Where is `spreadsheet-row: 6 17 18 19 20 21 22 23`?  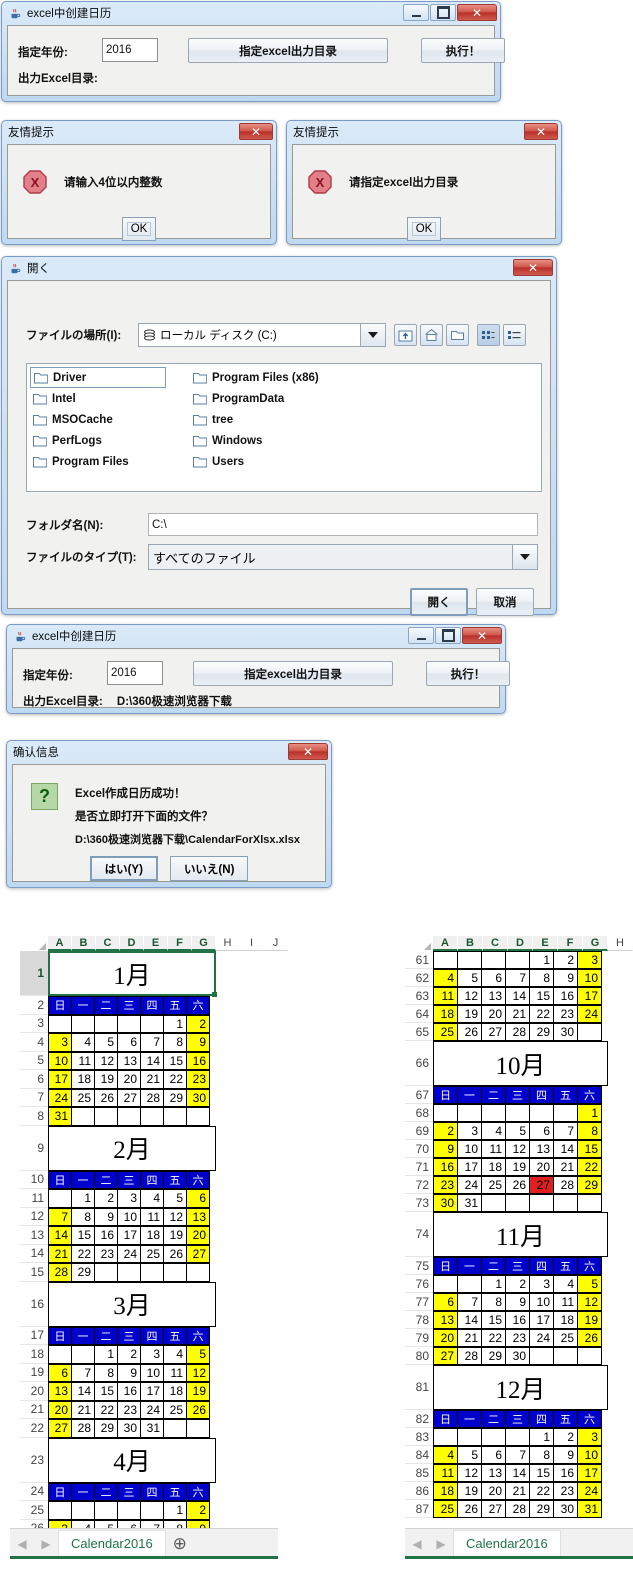
spreadsheet-row: 6 17 18 19 20 21 22 23 is located at coordinates (165, 1079).